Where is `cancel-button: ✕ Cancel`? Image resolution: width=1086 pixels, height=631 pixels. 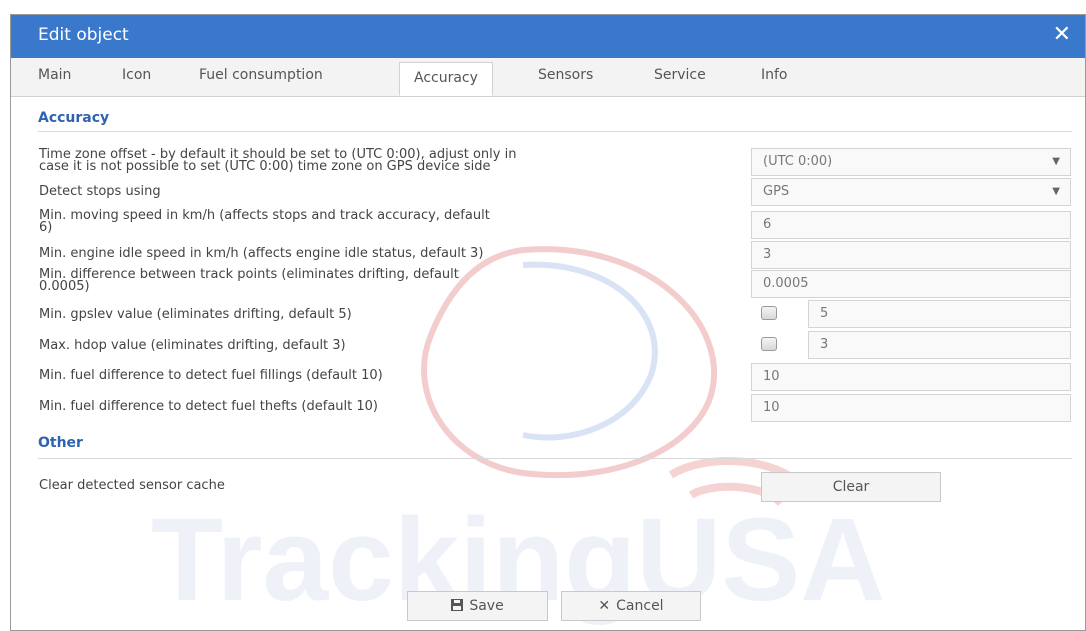 cancel-button: ✕ Cancel is located at coordinates (631, 606).